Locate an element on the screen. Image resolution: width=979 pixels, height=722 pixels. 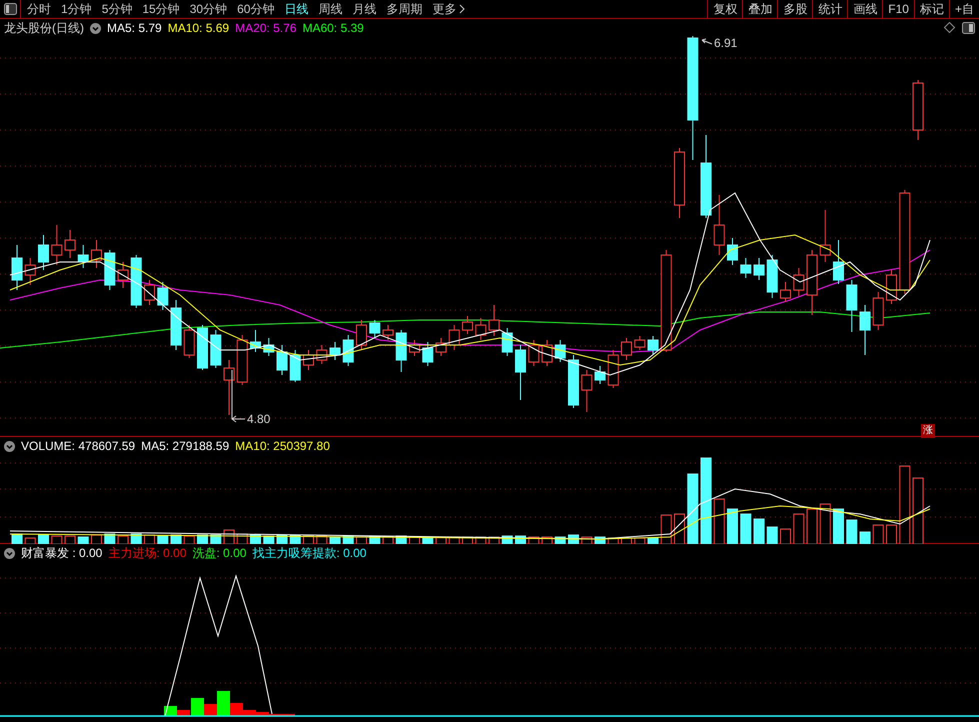
period-tab: 周线 is located at coordinates (330, 9).